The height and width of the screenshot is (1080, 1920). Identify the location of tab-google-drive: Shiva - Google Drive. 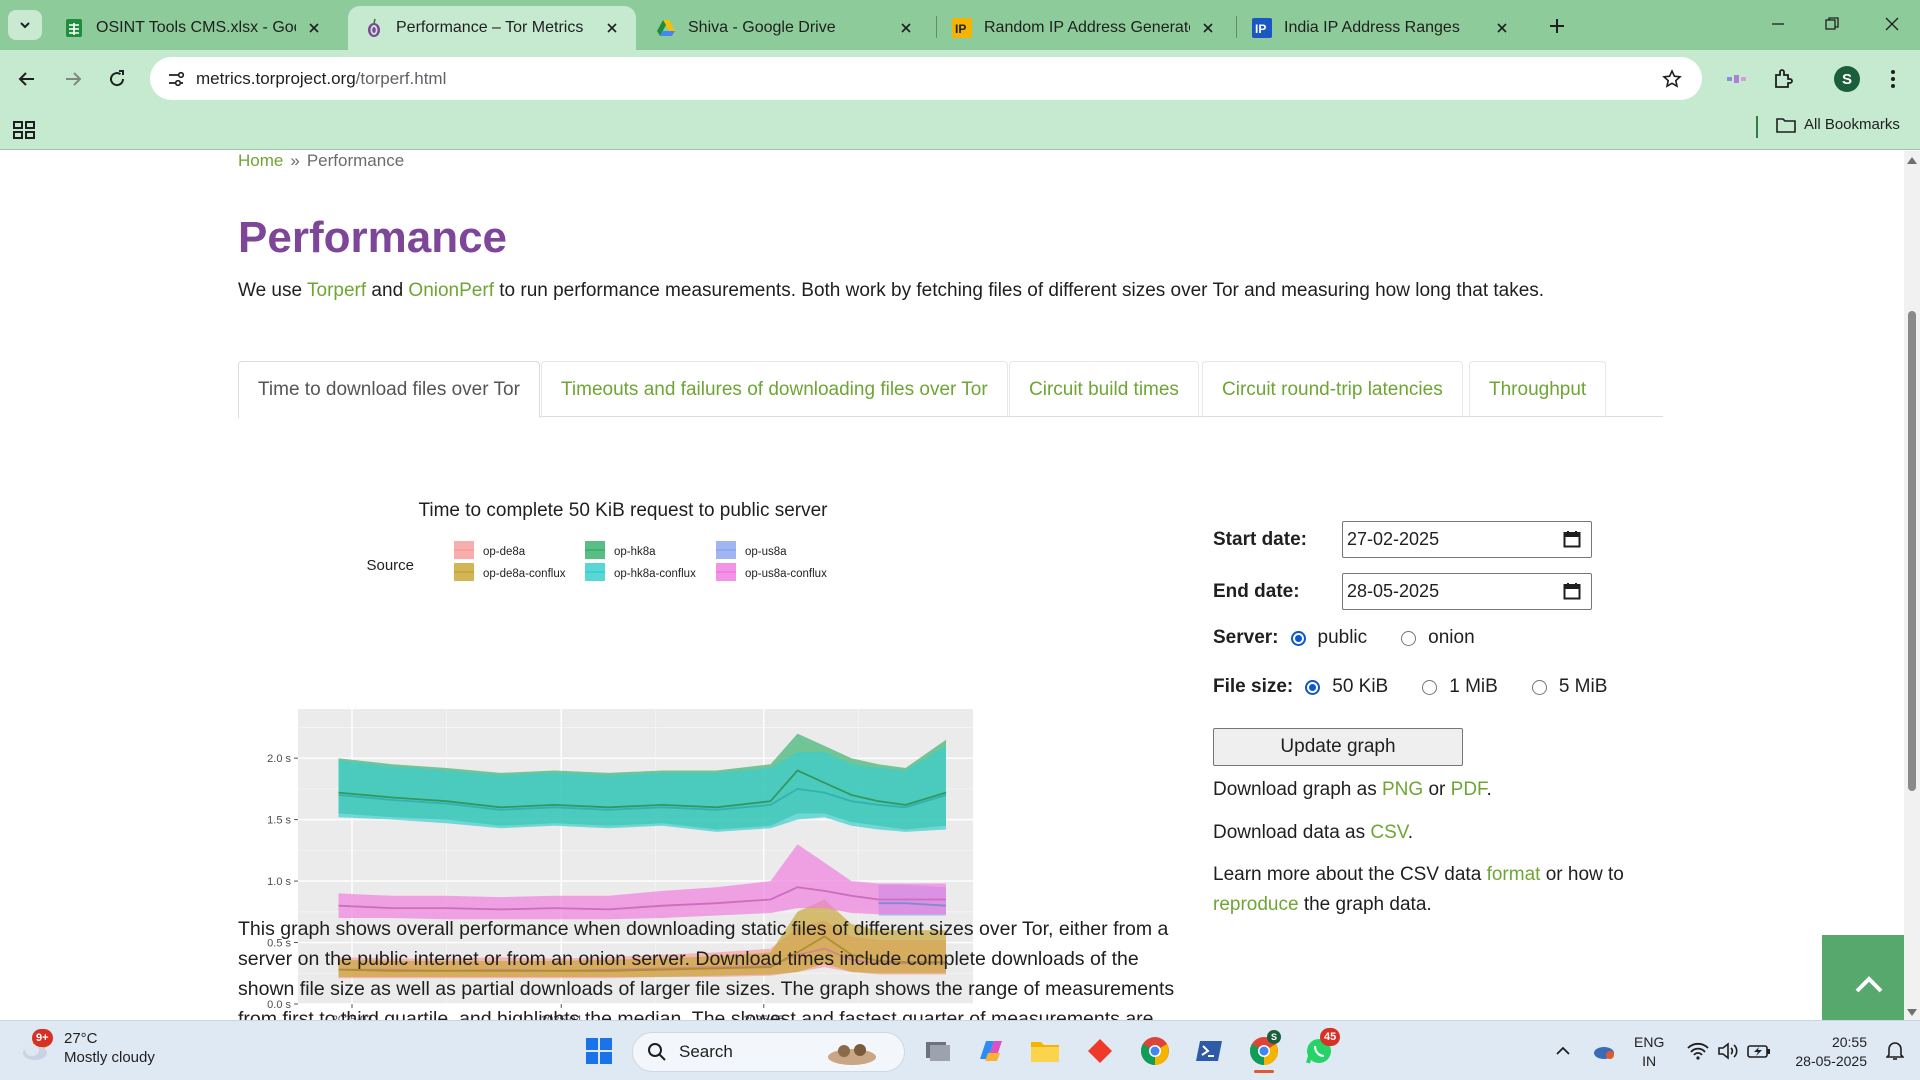
(785, 28).